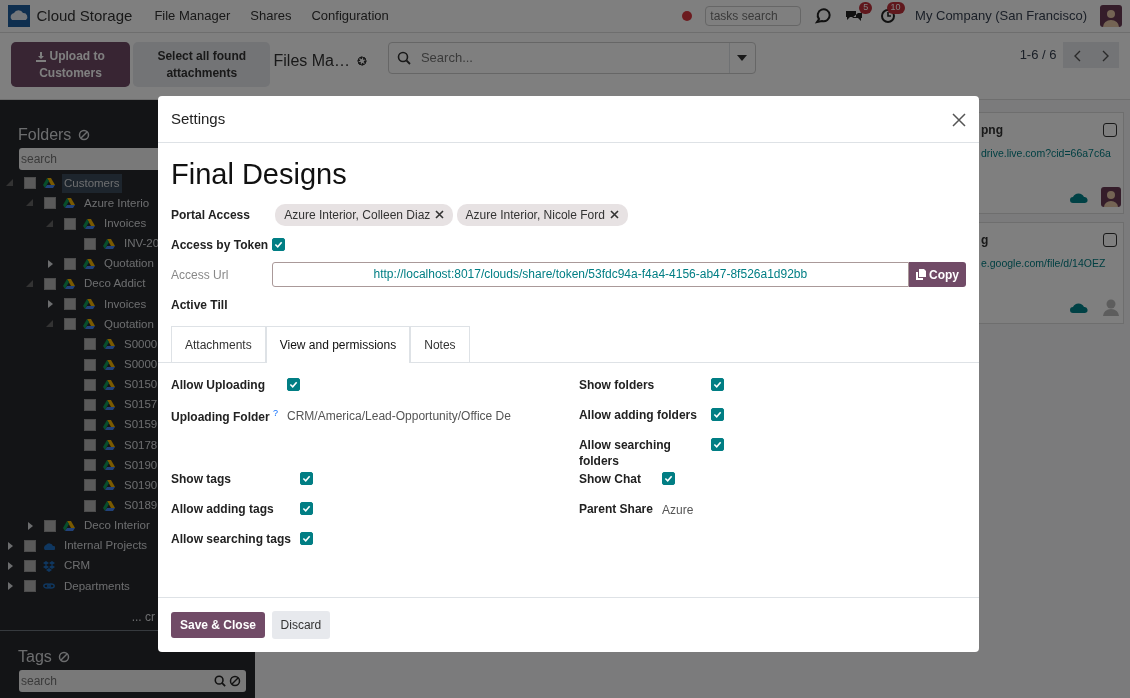  What do you see at coordinates (610, 478) in the screenshot?
I see `field-label: Show Chat` at bounding box center [610, 478].